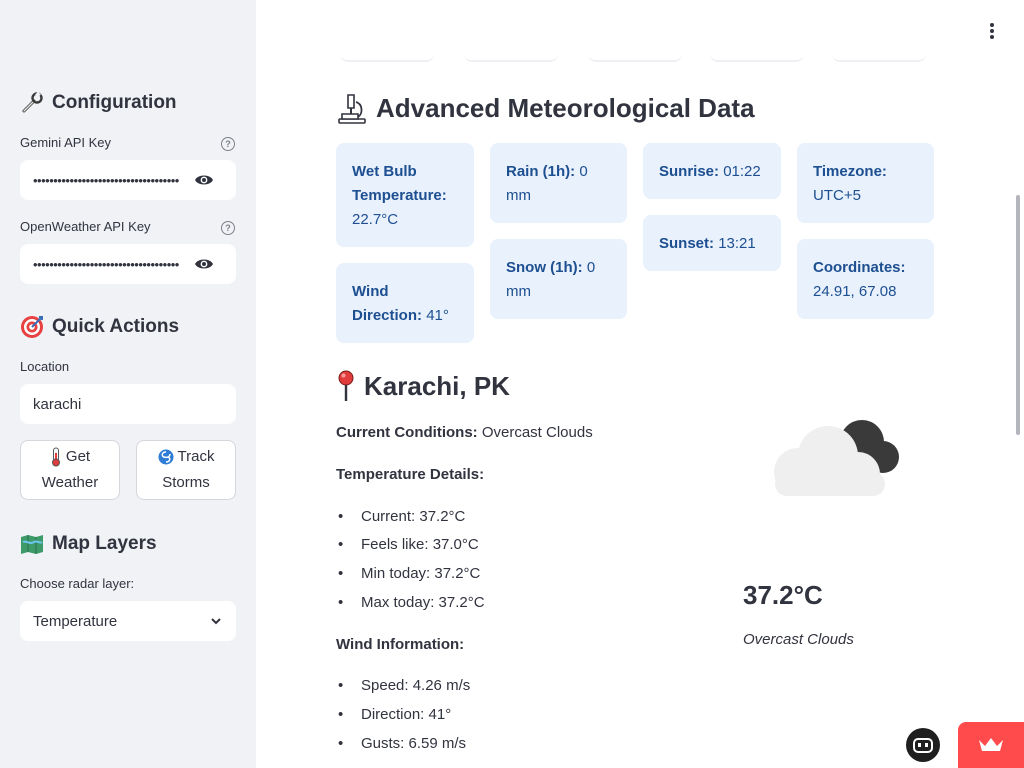 The width and height of the screenshot is (1024, 768). I want to click on cyclone-icon, so click(166, 457).